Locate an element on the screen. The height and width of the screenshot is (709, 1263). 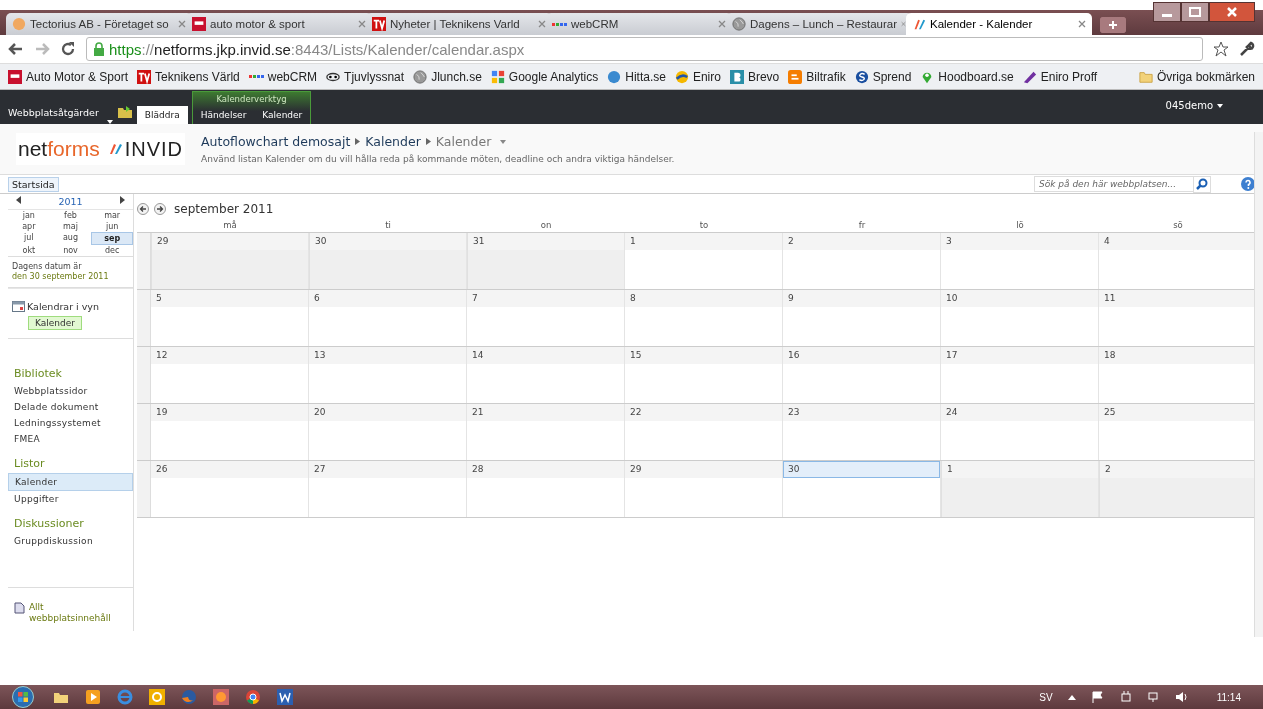
day-cell: 8 is located at coordinates (704, 318).